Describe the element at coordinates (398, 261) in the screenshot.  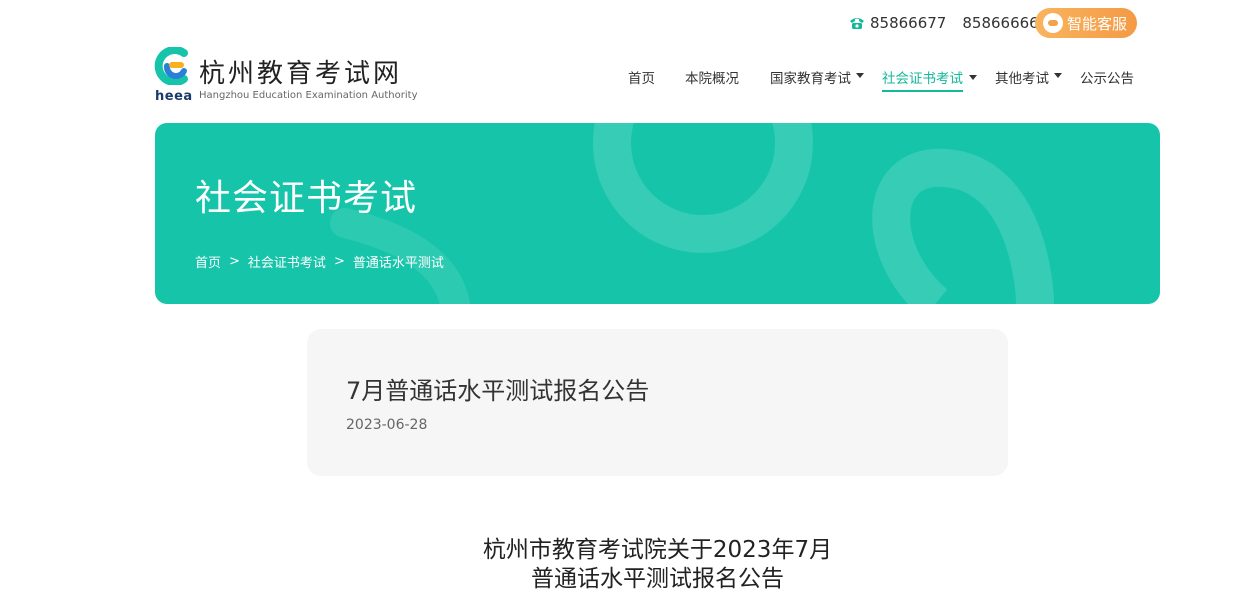
I see `breadcrumb-current: 普通话水平测试` at that location.